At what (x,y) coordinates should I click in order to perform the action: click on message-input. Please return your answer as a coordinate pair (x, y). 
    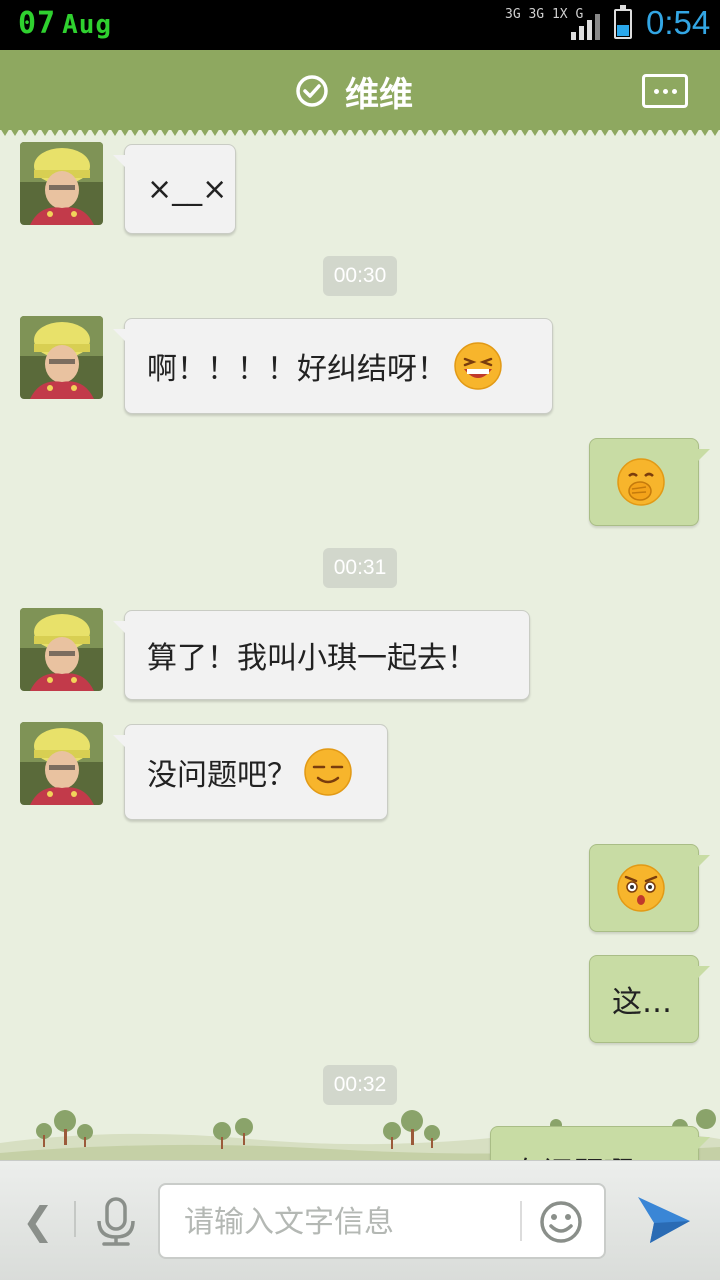
    Looking at the image, I should click on (349, 1222).